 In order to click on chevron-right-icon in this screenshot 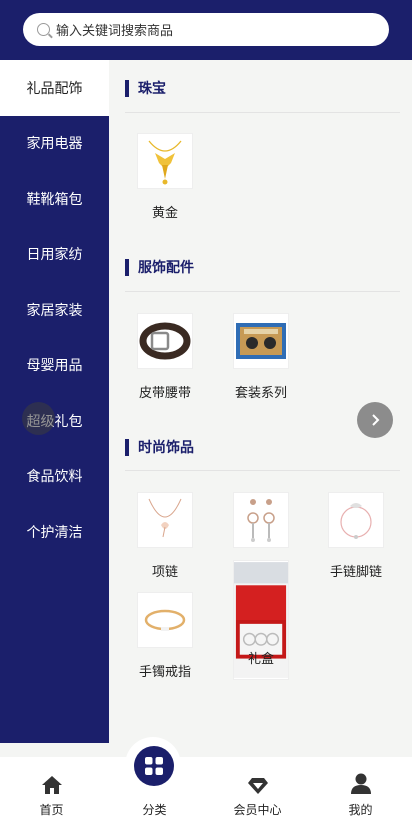, I will do `click(376, 420)`.